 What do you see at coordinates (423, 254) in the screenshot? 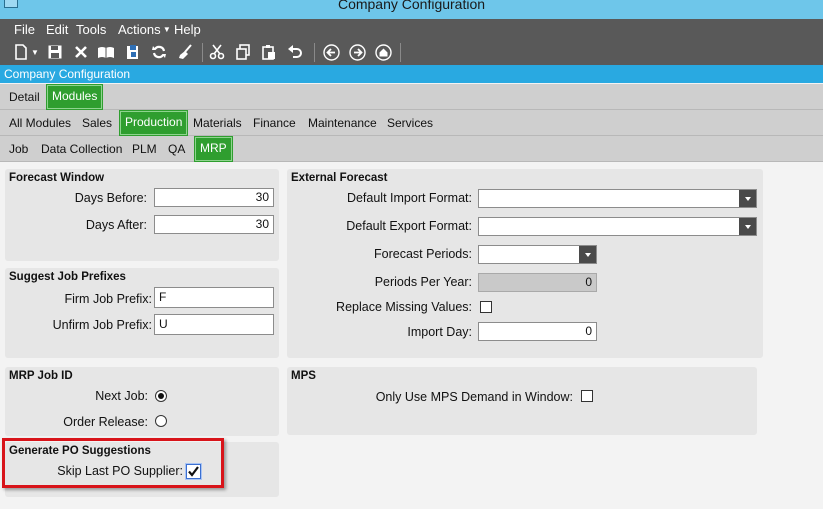
I see `forecast-periods-label: Forecast Periods:` at bounding box center [423, 254].